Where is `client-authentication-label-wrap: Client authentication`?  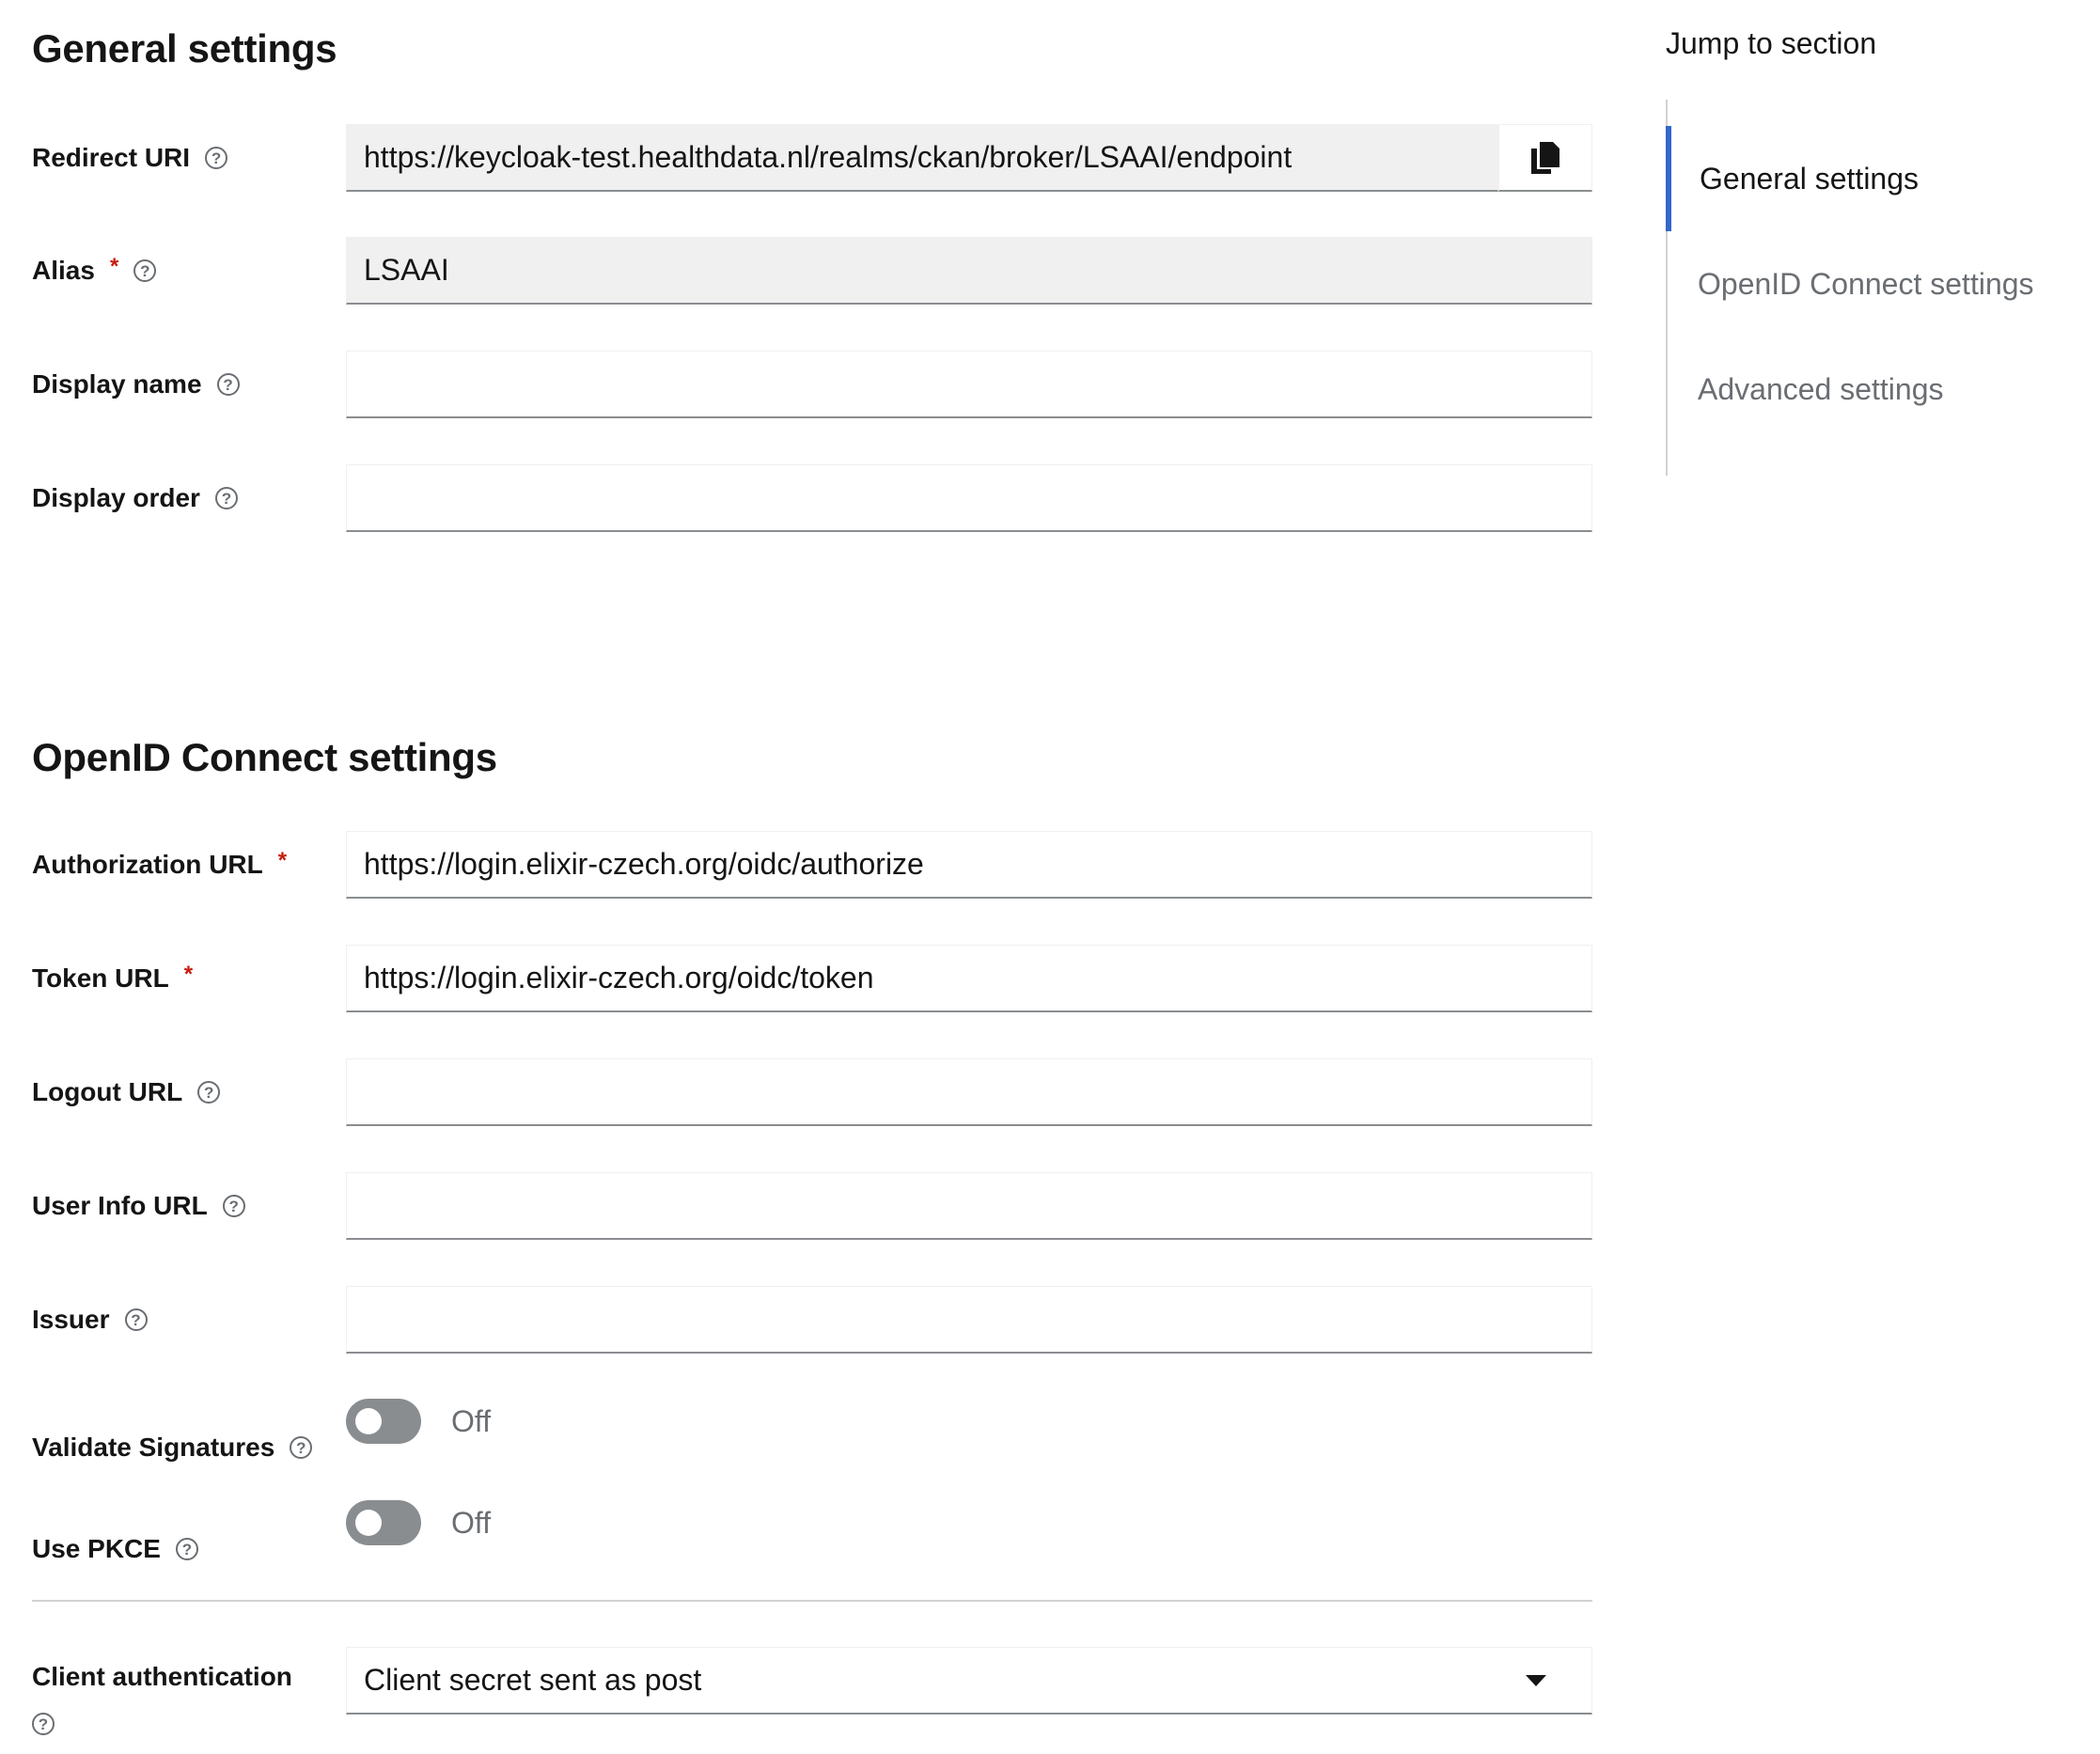 client-authentication-label-wrap: Client authentication is located at coordinates (162, 1677).